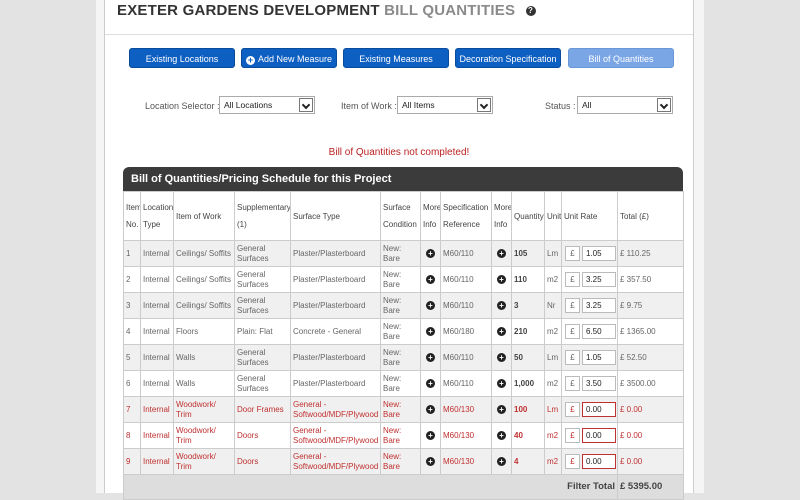 The width and height of the screenshot is (800, 500). I want to click on chevron-down-icon, so click(664, 105).